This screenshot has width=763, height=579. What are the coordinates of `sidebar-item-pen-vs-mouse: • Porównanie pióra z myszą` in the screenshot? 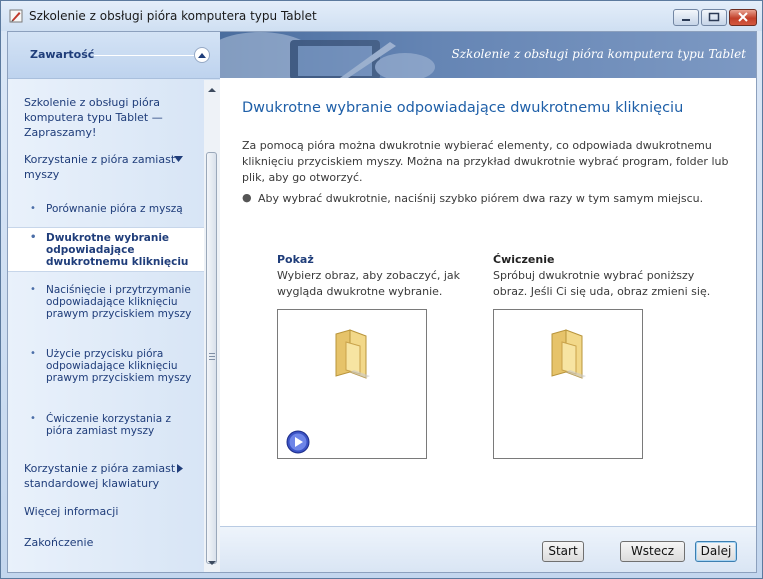 It's located at (118, 209).